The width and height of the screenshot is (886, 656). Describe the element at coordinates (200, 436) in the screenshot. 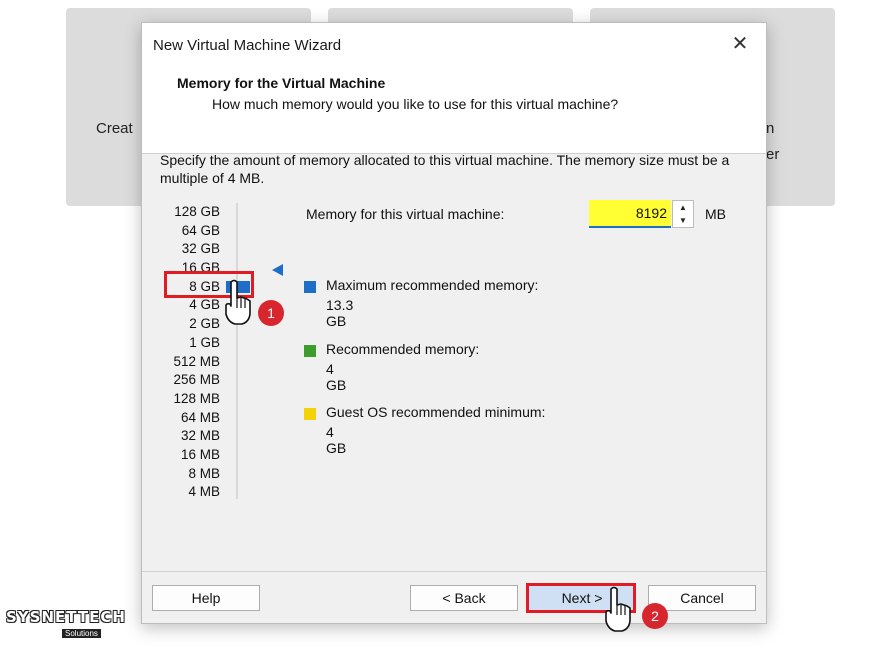

I see `scale-label: 32 MB` at that location.